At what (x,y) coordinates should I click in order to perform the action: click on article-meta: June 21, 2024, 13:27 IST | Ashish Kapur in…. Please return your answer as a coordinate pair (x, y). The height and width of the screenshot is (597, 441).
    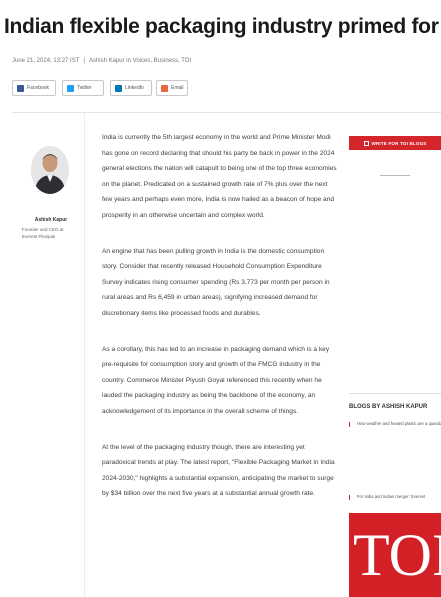
    Looking at the image, I should click on (101, 61).